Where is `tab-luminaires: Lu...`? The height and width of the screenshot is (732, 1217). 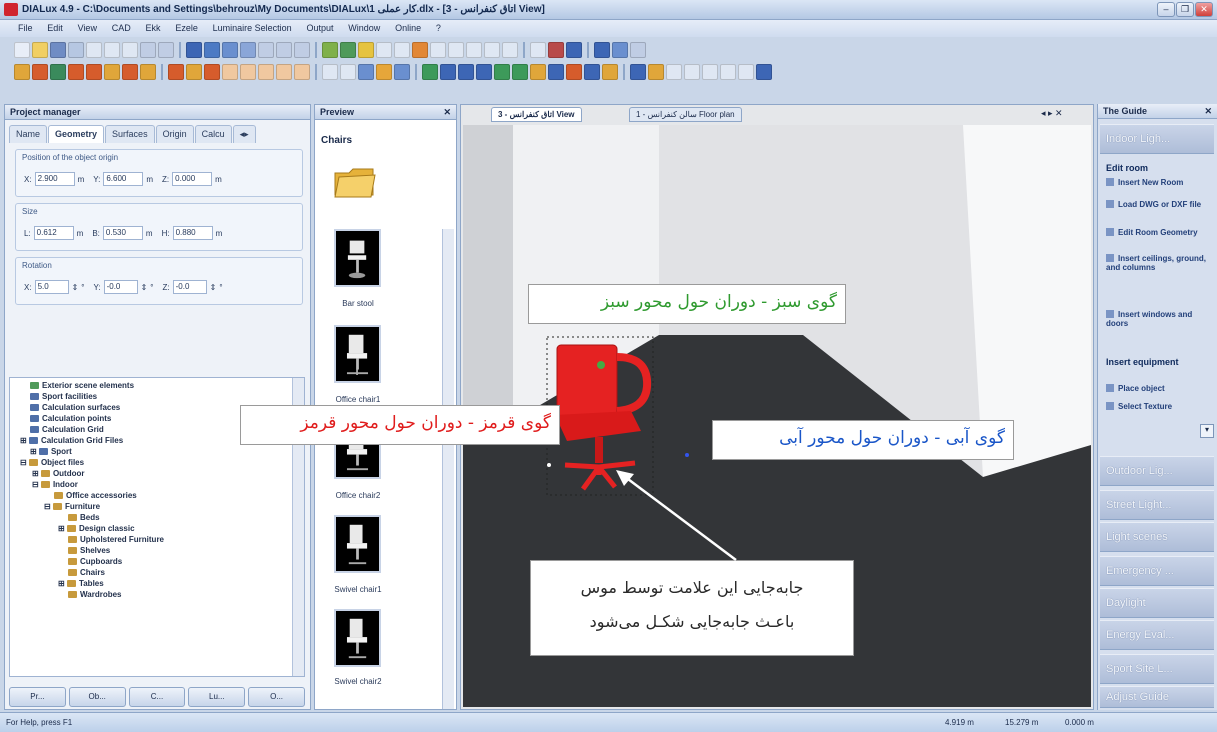 tab-luminaires: Lu... is located at coordinates (217, 697).